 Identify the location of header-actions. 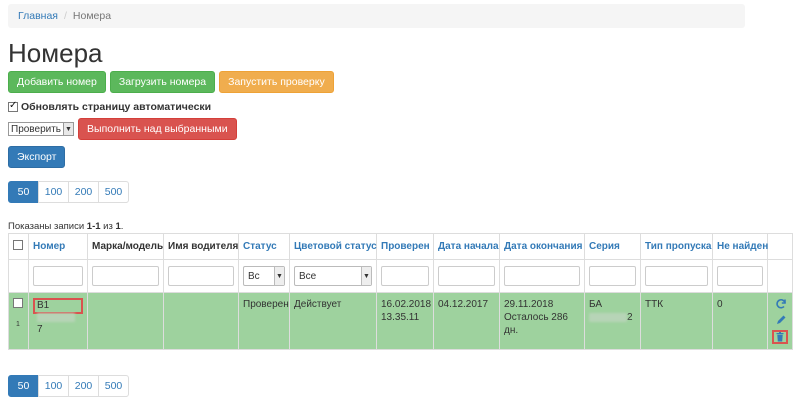
(780, 246).